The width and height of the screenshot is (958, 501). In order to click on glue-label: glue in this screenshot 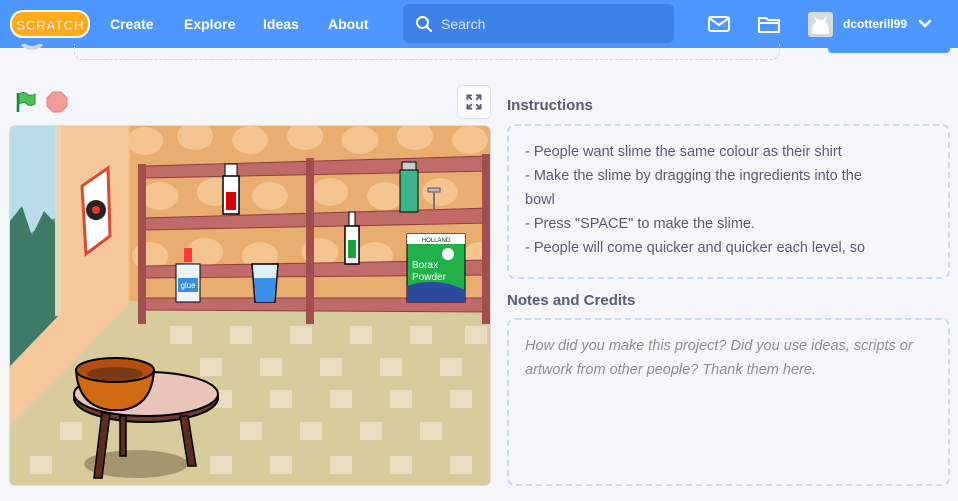, I will do `click(188, 285)`.